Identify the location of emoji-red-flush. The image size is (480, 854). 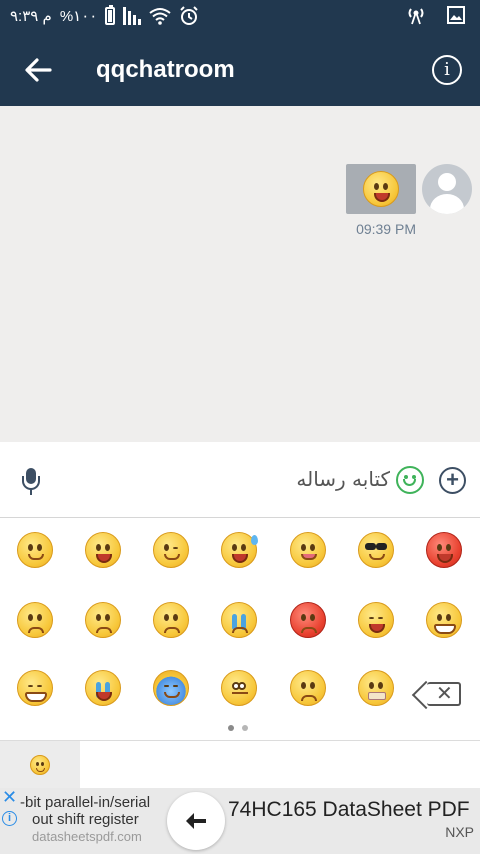
(308, 620).